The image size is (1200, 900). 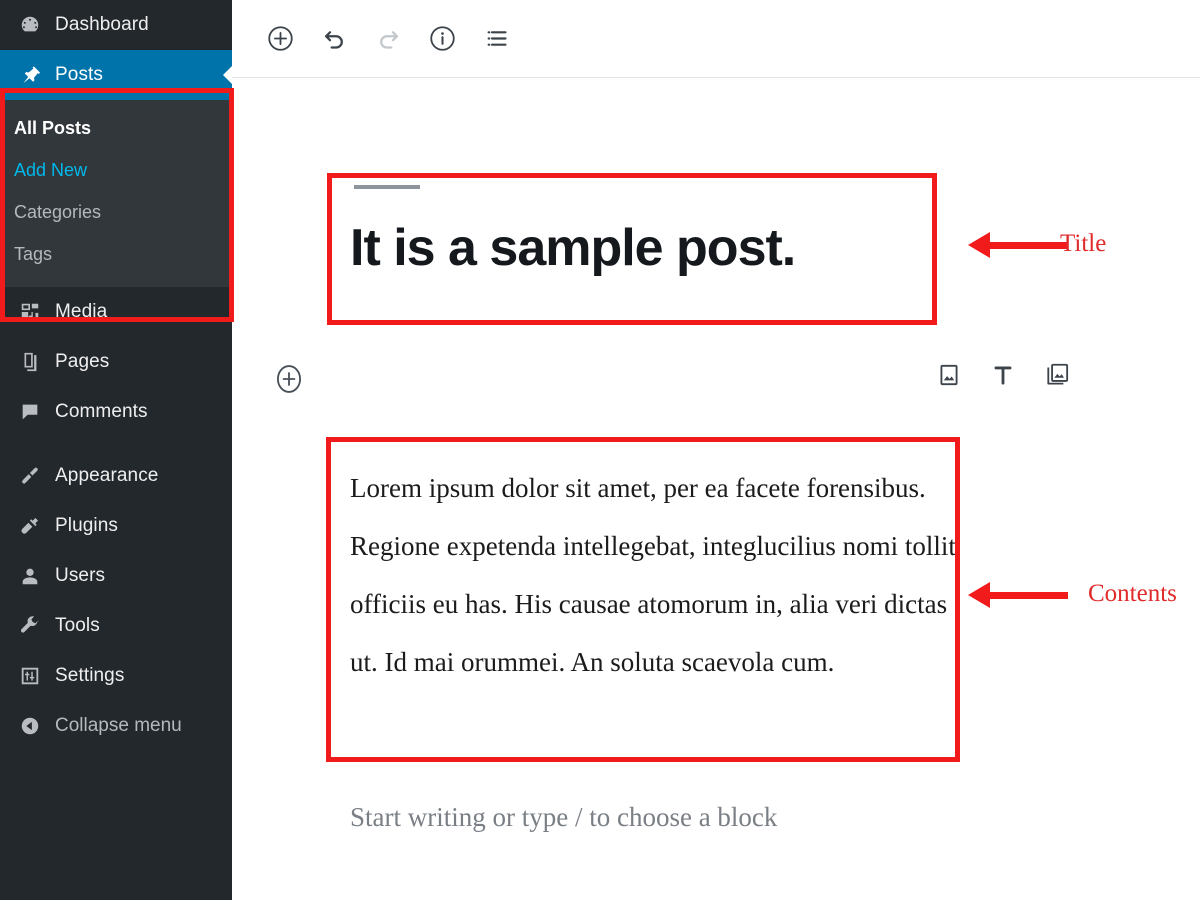 I want to click on sidebar-item-all-posts: All Posts, so click(x=116, y=128).